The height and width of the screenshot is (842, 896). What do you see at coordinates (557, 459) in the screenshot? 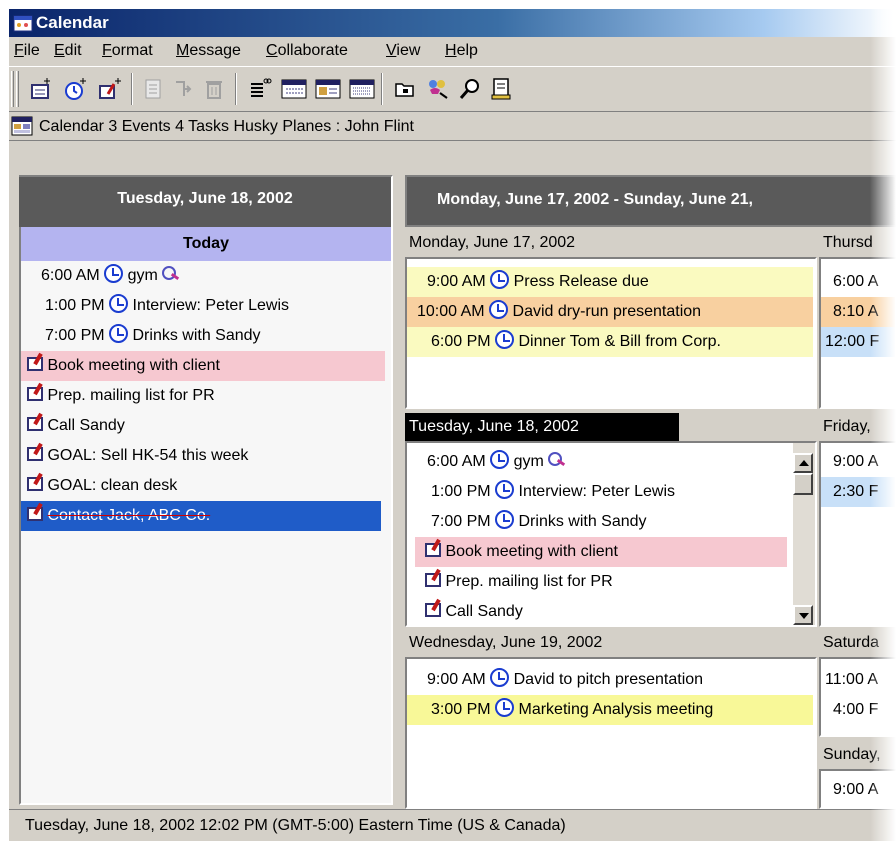
I see `recurring-icon` at bounding box center [557, 459].